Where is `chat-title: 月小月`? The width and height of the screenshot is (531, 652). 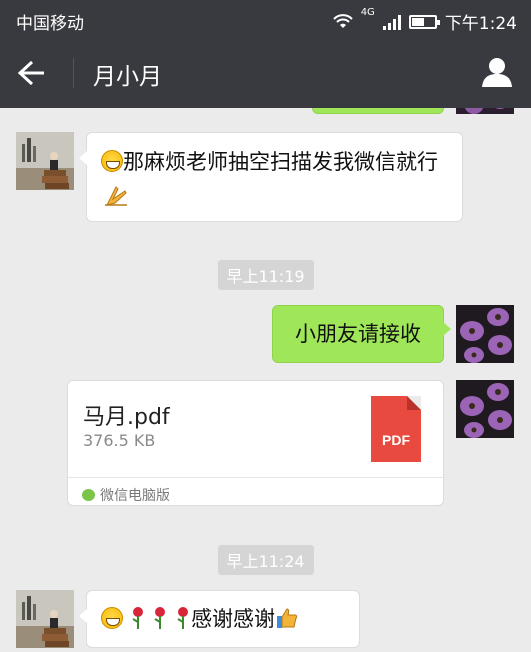
chat-title: 月小月 is located at coordinates (127, 77).